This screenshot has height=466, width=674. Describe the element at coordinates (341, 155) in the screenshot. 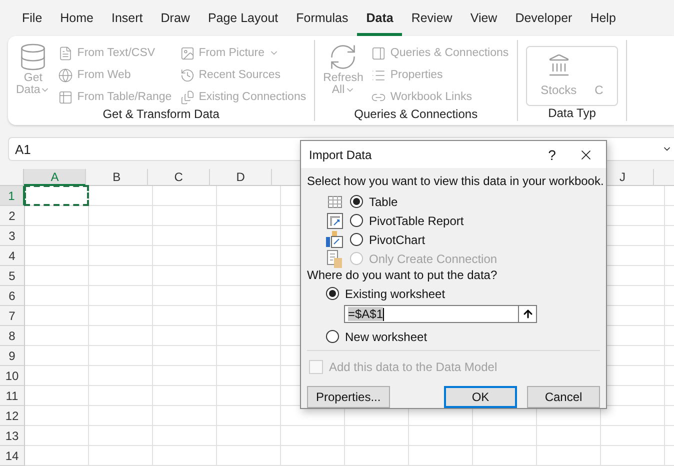

I see `dialog-title: Import Data` at that location.